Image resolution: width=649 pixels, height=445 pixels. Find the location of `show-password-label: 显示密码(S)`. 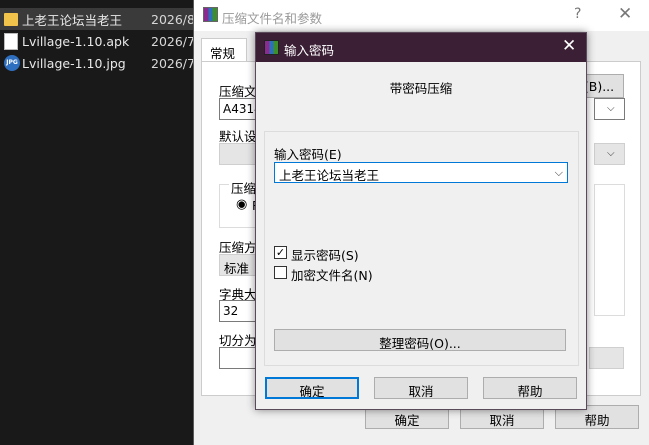

show-password-label: 显示密码(S) is located at coordinates (325, 255).